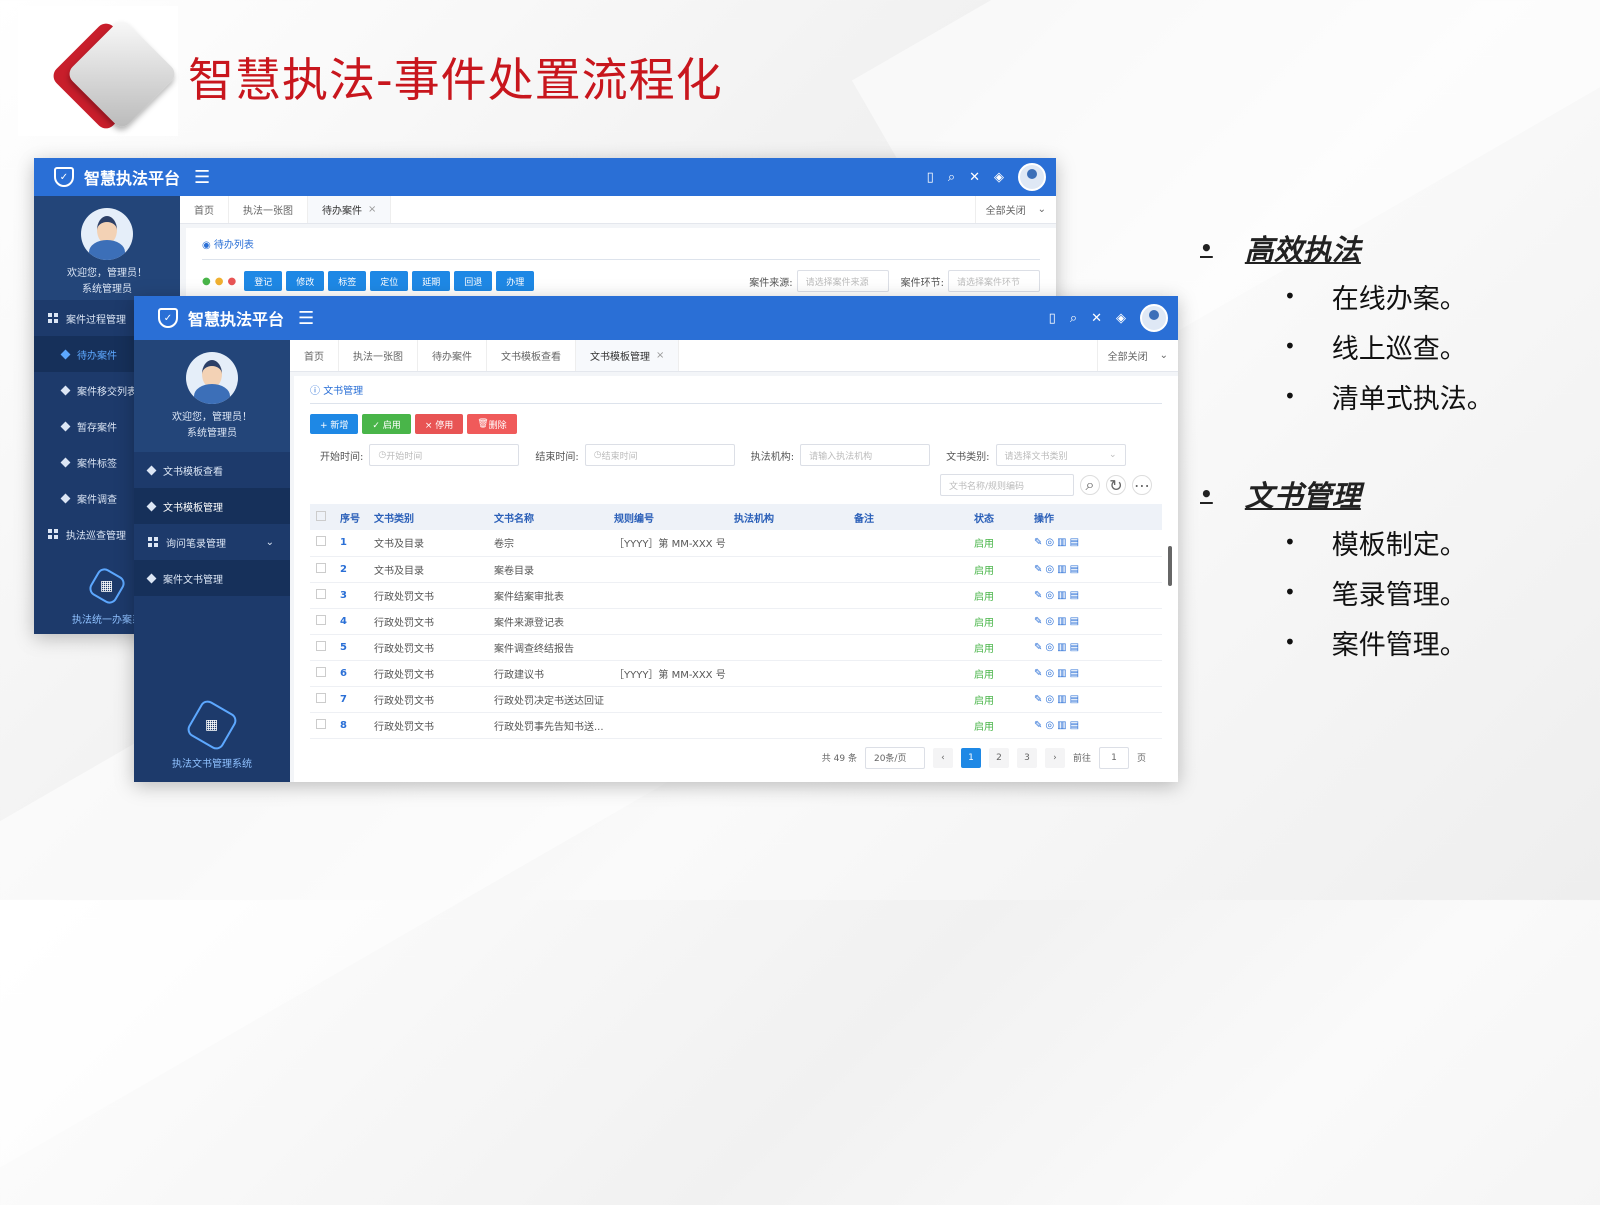 This screenshot has width=1600, height=1205. What do you see at coordinates (1142, 485) in the screenshot?
I see `more-icon: ⋯` at bounding box center [1142, 485].